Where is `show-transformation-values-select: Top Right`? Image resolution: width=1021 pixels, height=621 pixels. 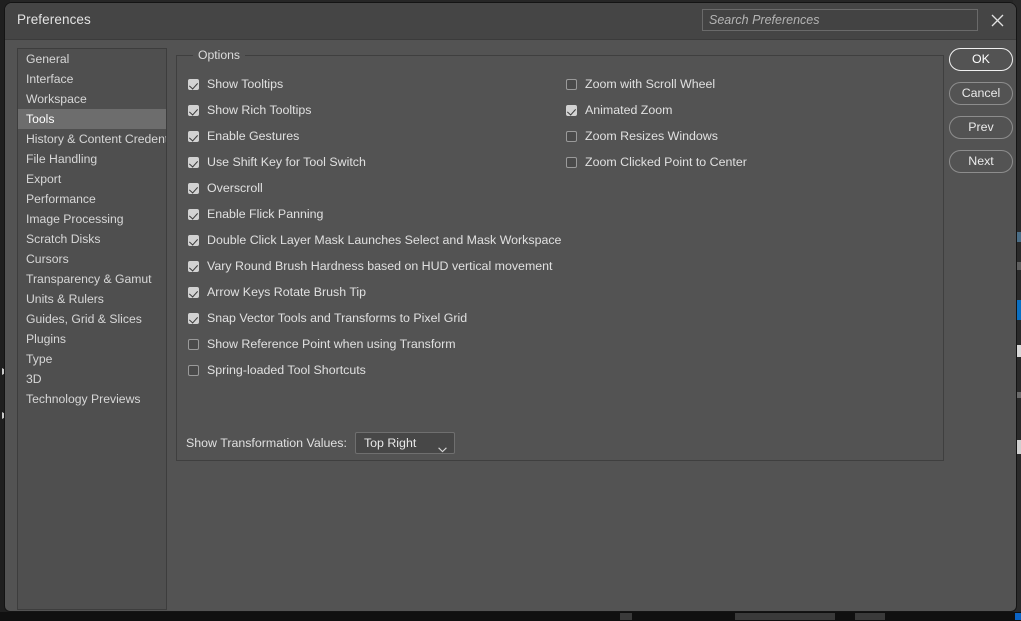
show-transformation-values-select: Top Right is located at coordinates (404, 443).